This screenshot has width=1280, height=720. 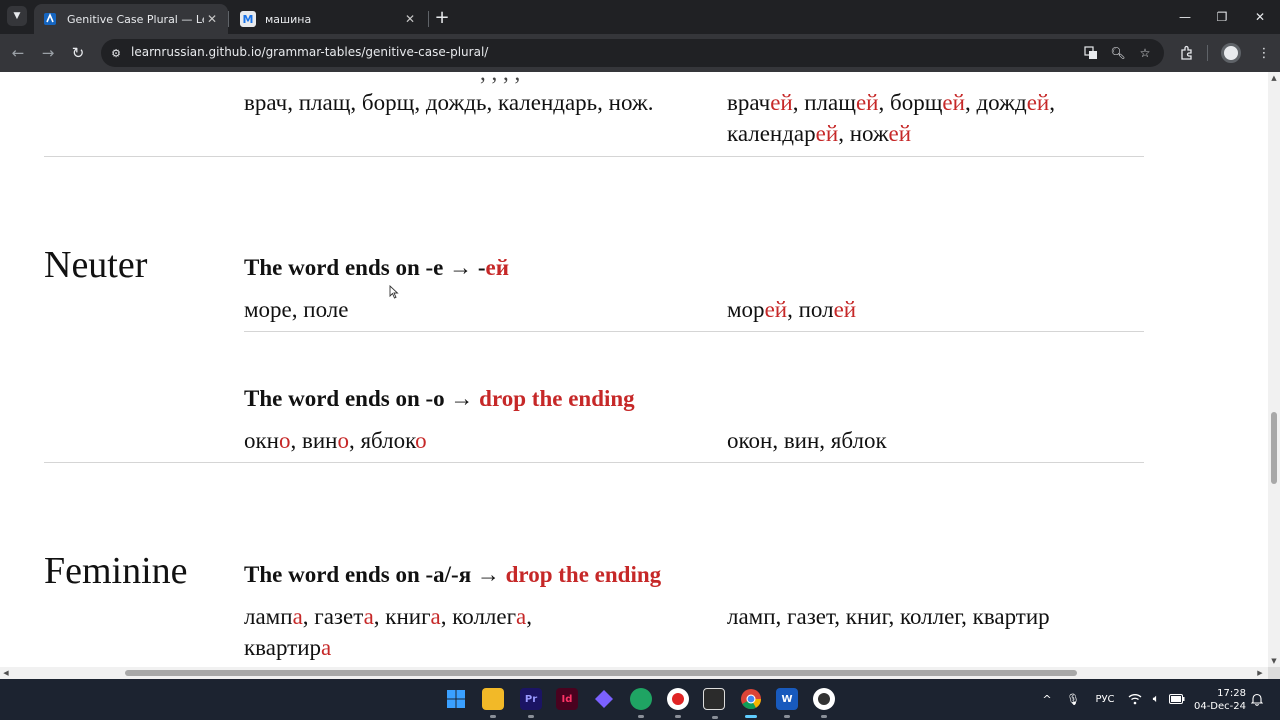 What do you see at coordinates (1091, 53) in the screenshot?
I see `translate-icon` at bounding box center [1091, 53].